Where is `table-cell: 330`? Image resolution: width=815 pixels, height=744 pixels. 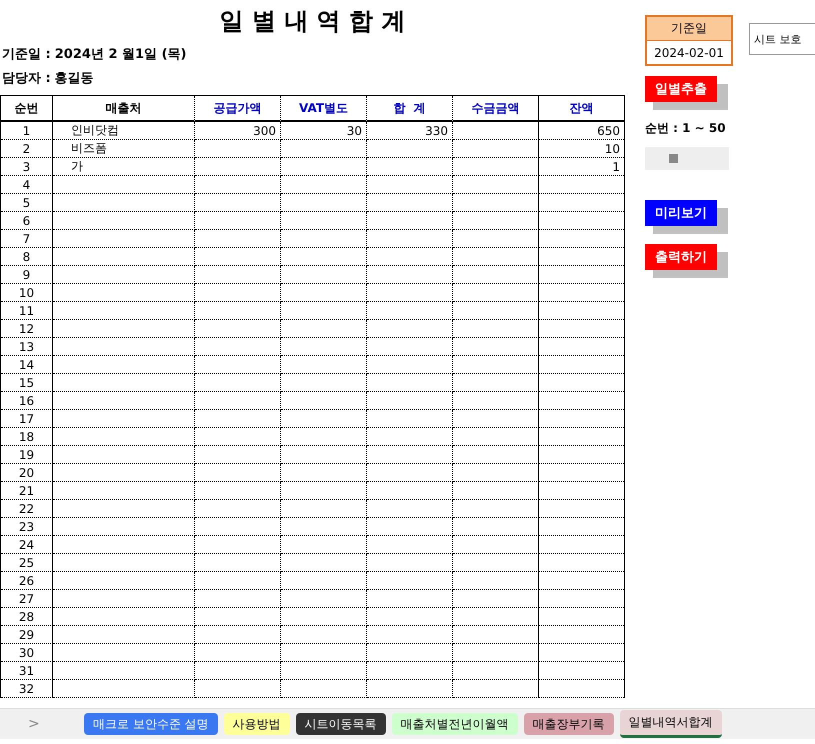 table-cell: 330 is located at coordinates (410, 131).